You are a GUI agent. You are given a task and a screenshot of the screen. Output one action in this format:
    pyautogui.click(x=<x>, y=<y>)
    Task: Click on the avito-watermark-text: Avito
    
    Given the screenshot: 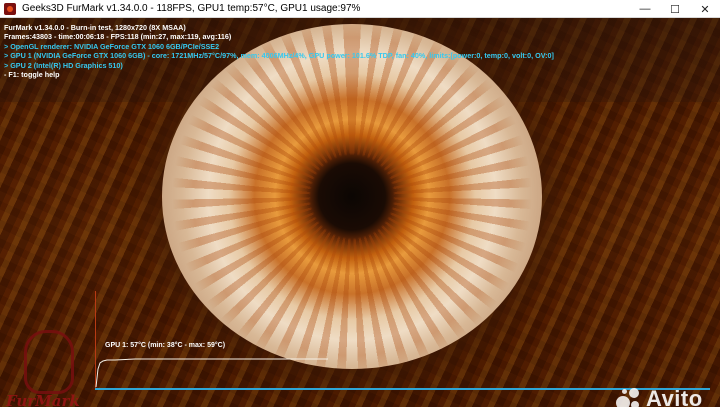 What is the action you would take?
    pyautogui.click(x=674, y=396)
    